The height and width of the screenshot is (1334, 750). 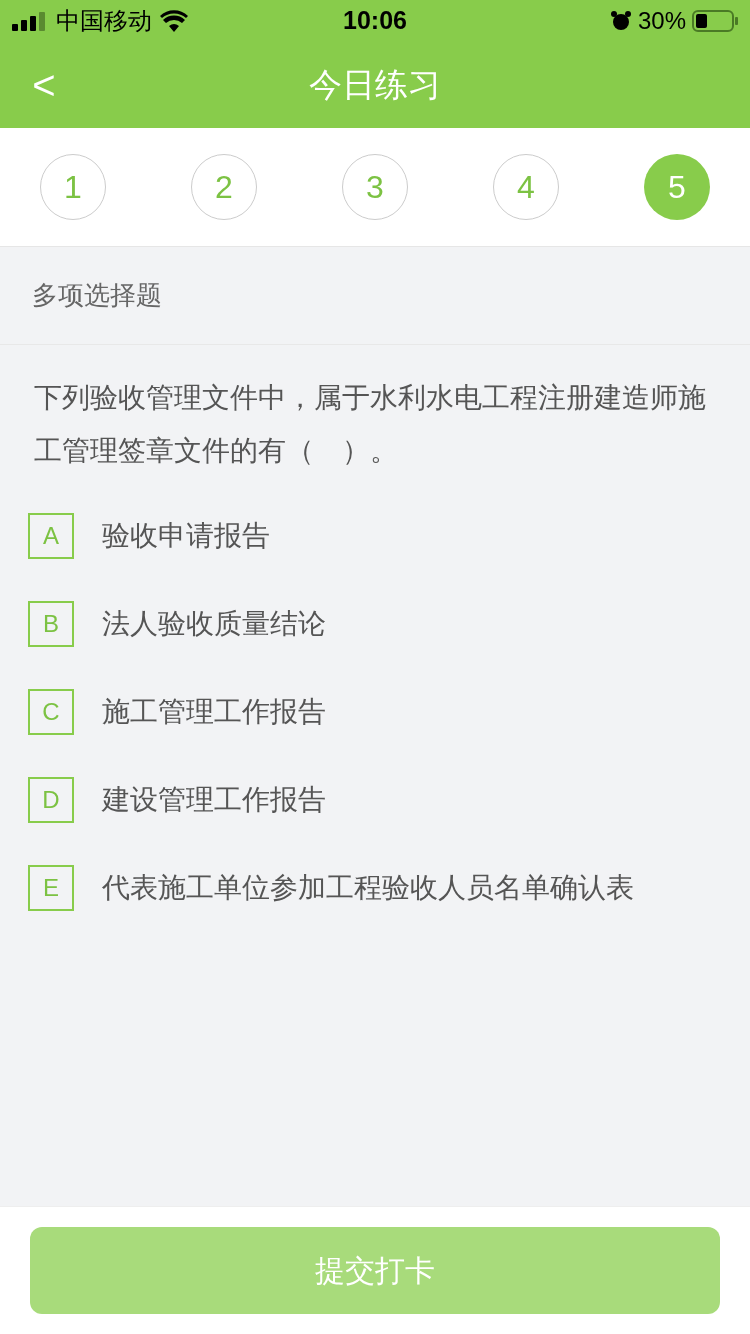 What do you see at coordinates (224, 187) in the screenshot?
I see `question-step: 2` at bounding box center [224, 187].